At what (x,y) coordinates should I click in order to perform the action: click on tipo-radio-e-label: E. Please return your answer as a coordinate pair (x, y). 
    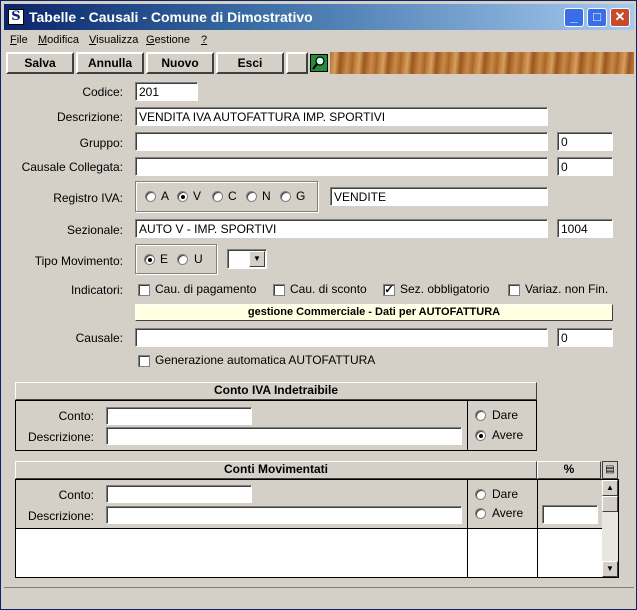
    Looking at the image, I should click on (164, 259).